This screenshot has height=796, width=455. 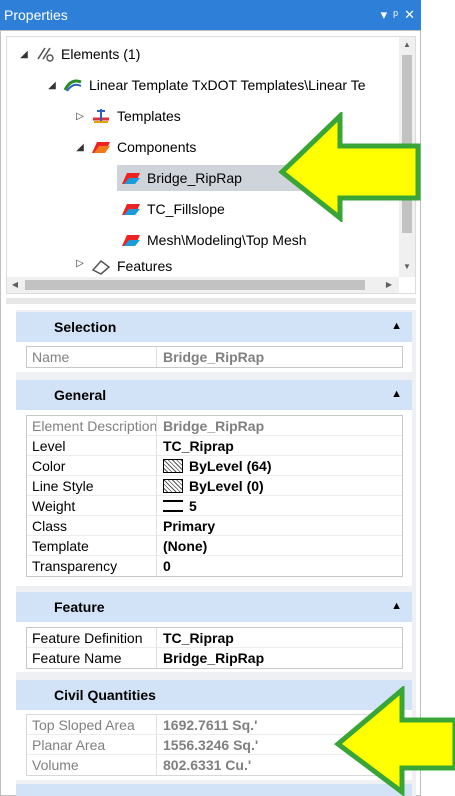 I want to click on property-name: Feature Name, so click(x=92, y=658).